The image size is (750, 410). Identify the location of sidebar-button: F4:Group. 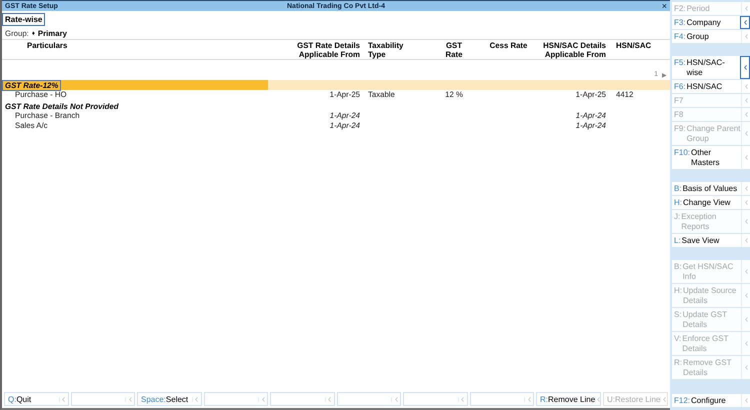
(711, 37).